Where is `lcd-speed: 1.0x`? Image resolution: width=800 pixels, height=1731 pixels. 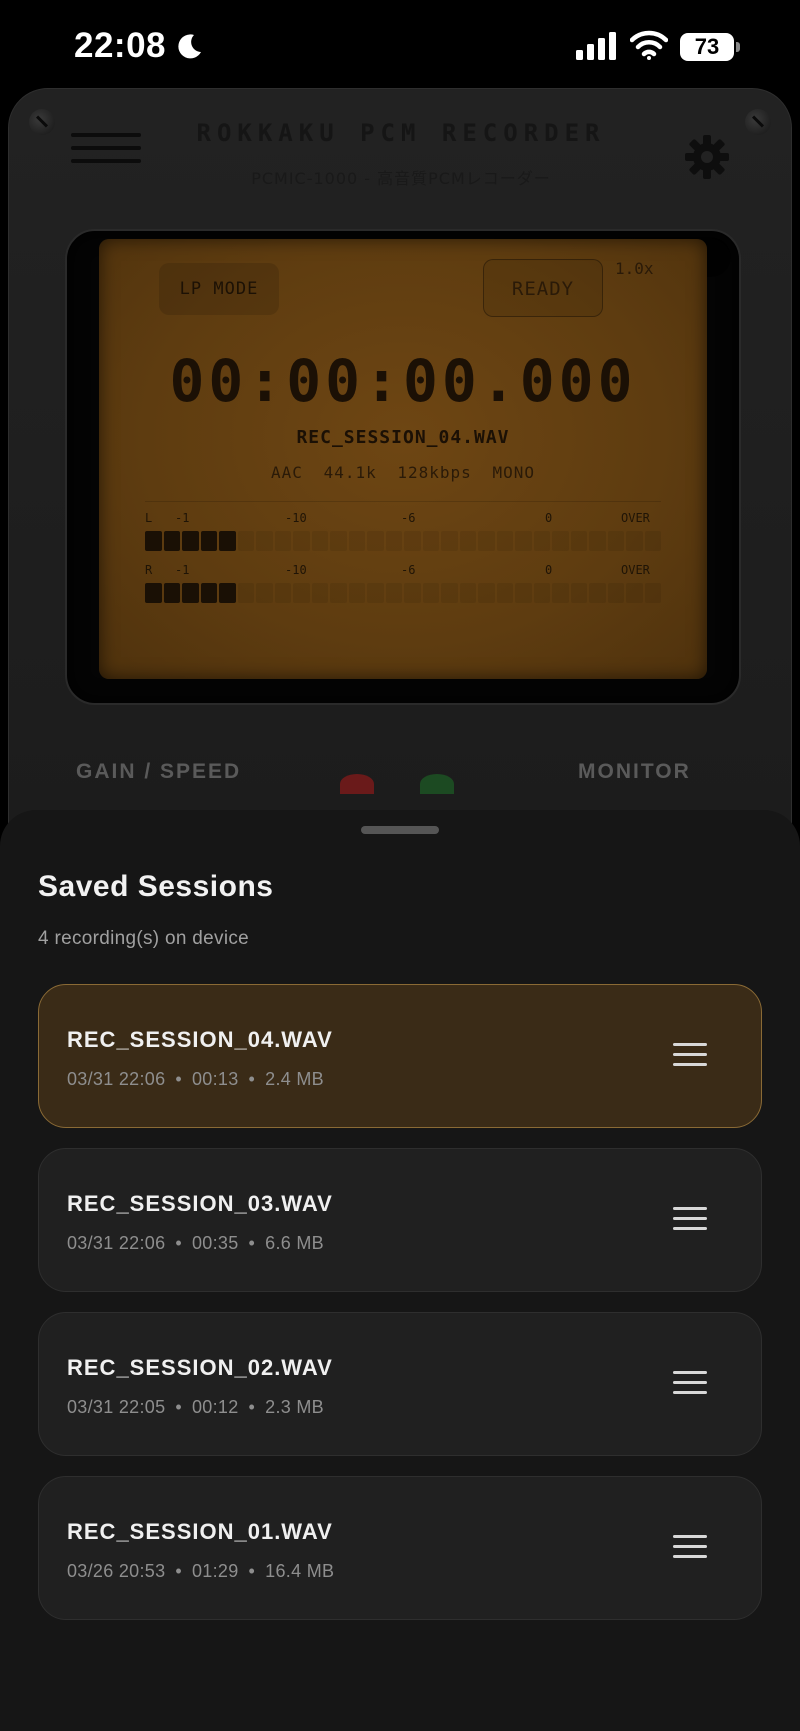
lcd-speed: 1.0x is located at coordinates (634, 268).